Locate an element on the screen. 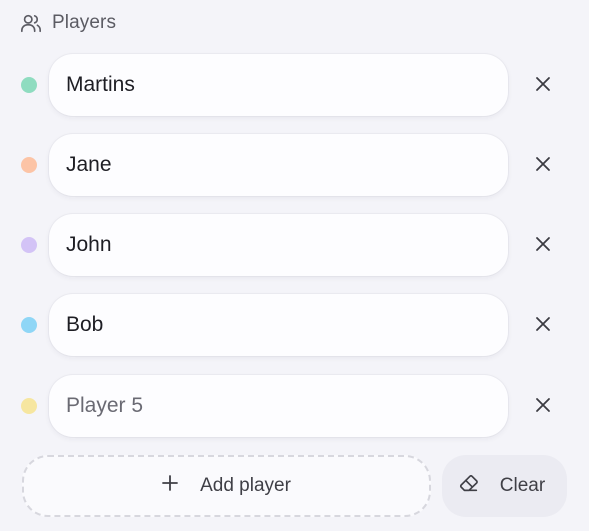 This screenshot has width=589, height=531. plus-icon is located at coordinates (170, 486).